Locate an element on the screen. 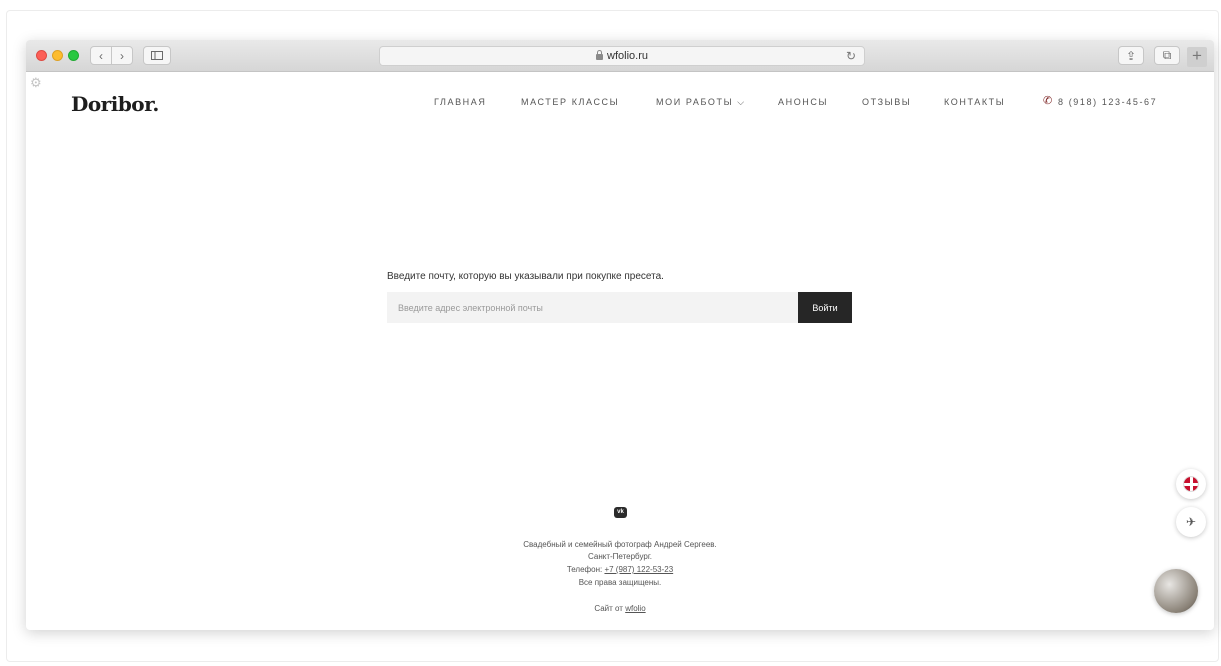 This screenshot has height=666, width=1221. show-tabs-button: ⧉ is located at coordinates (1167, 55).